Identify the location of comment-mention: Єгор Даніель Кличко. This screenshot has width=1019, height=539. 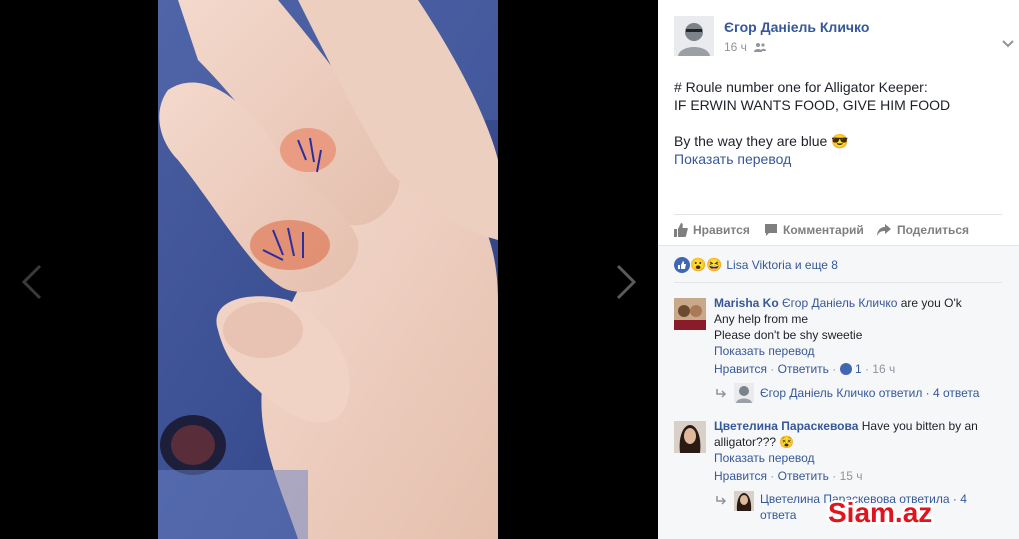
(839, 303).